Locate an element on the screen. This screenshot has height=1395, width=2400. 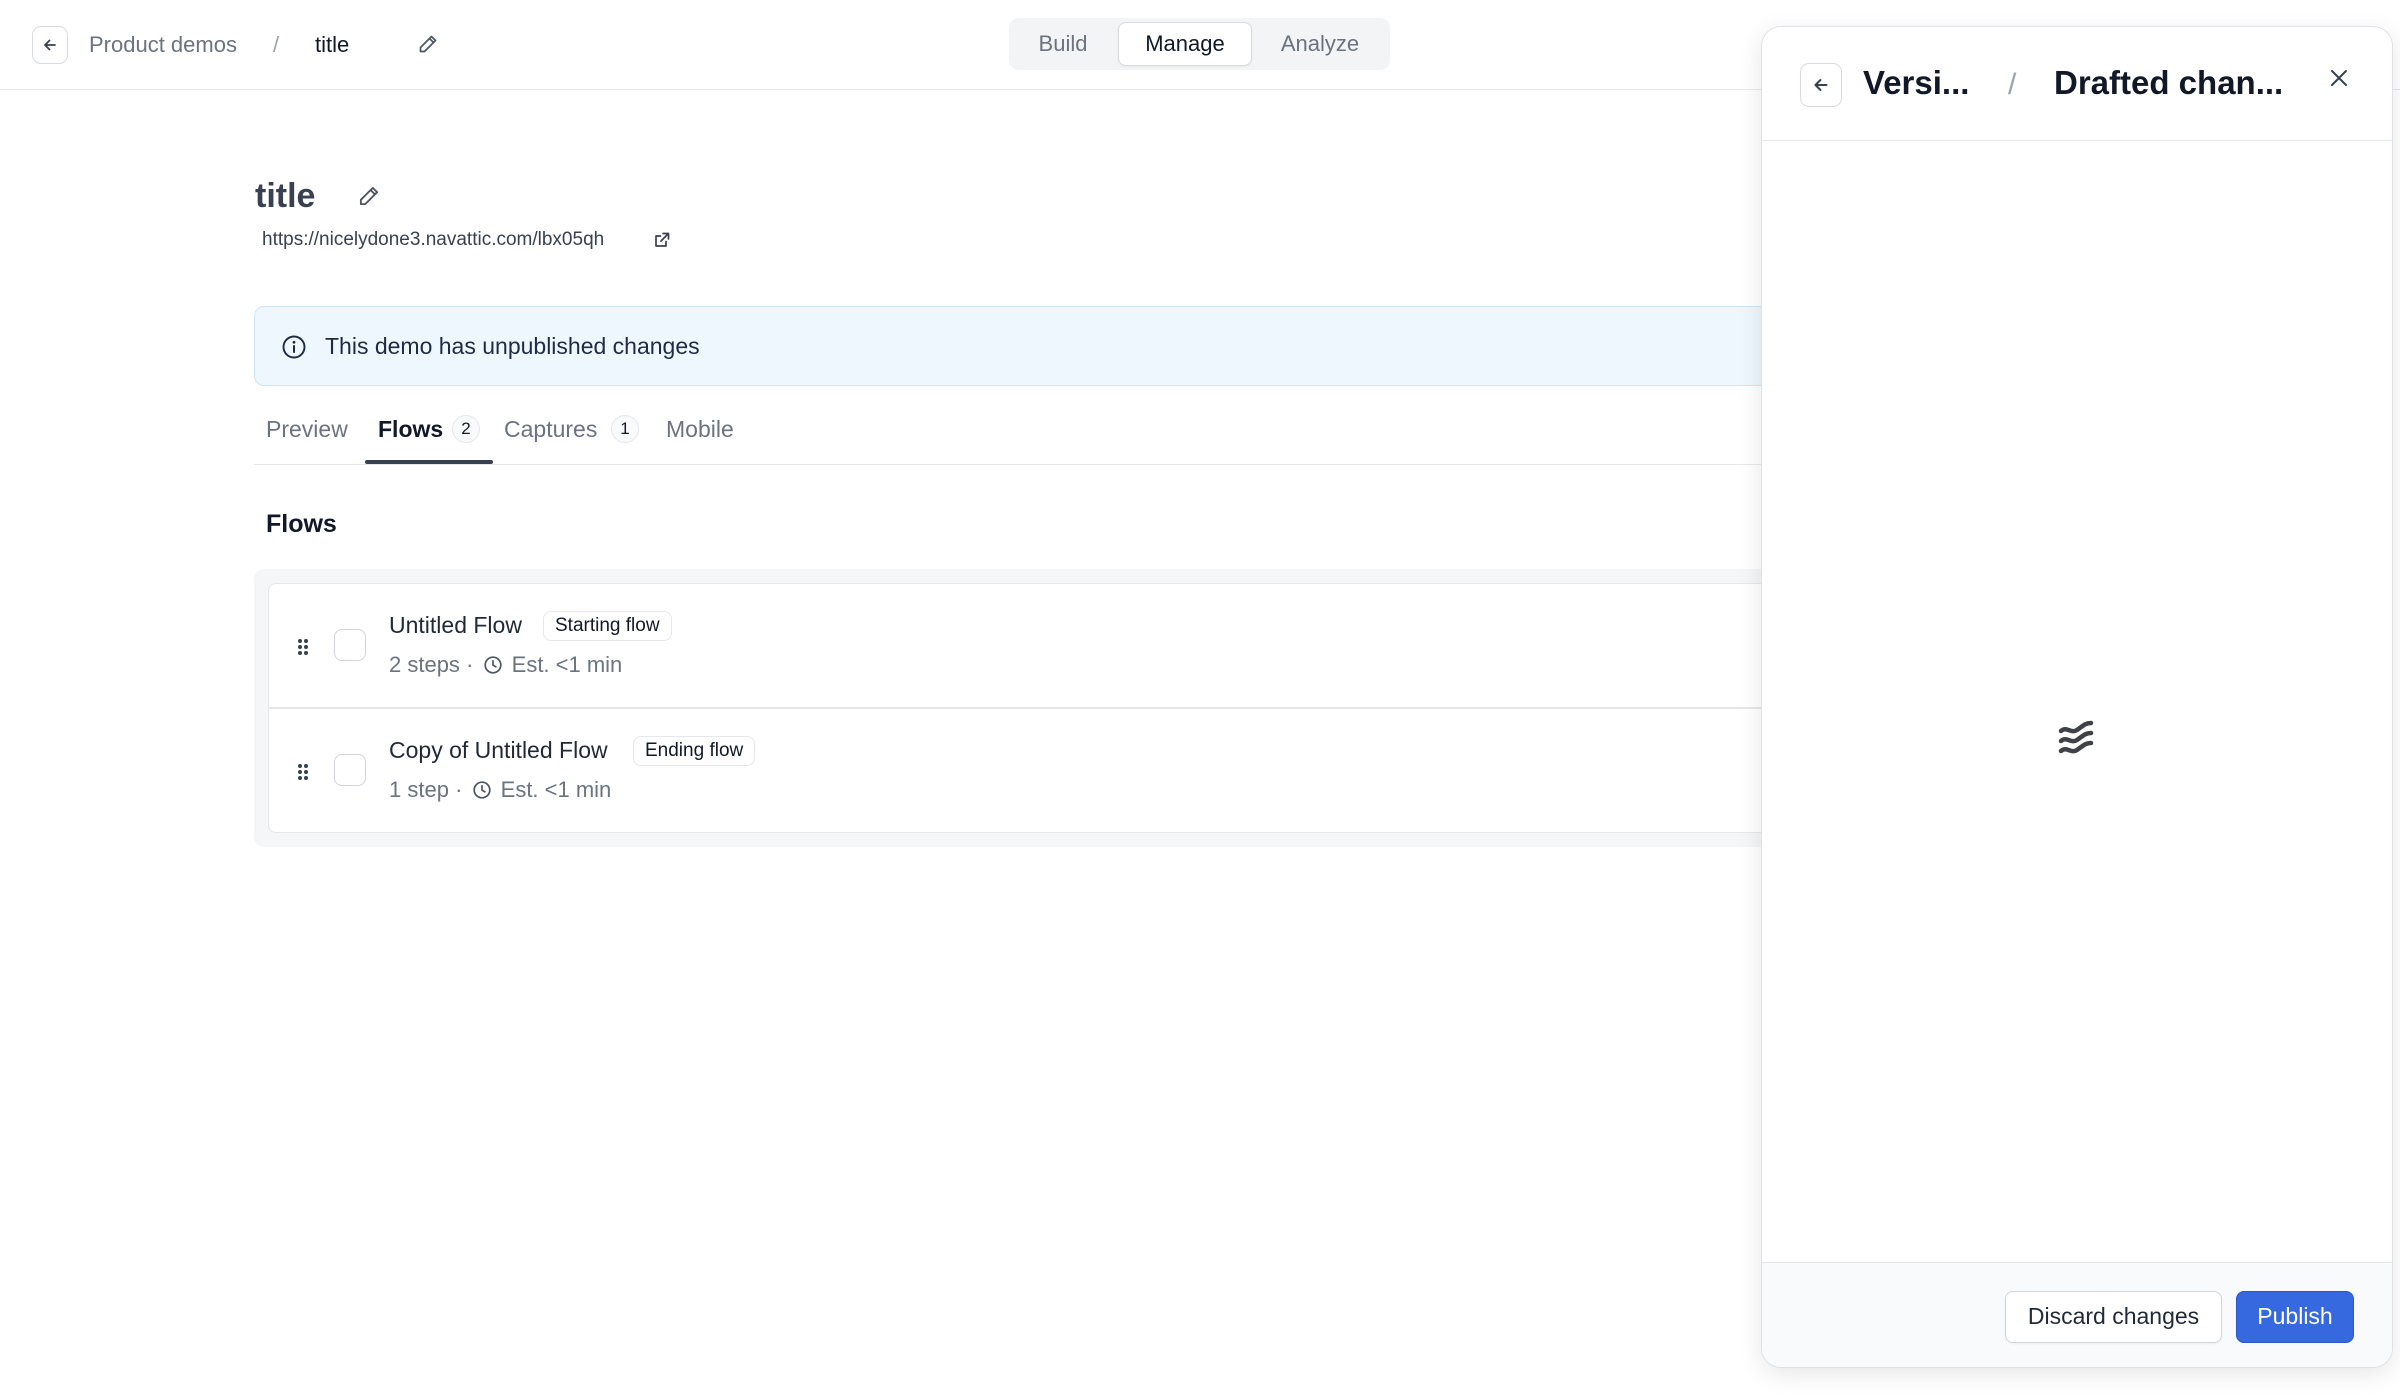
close-icon is located at coordinates (2339, 78).